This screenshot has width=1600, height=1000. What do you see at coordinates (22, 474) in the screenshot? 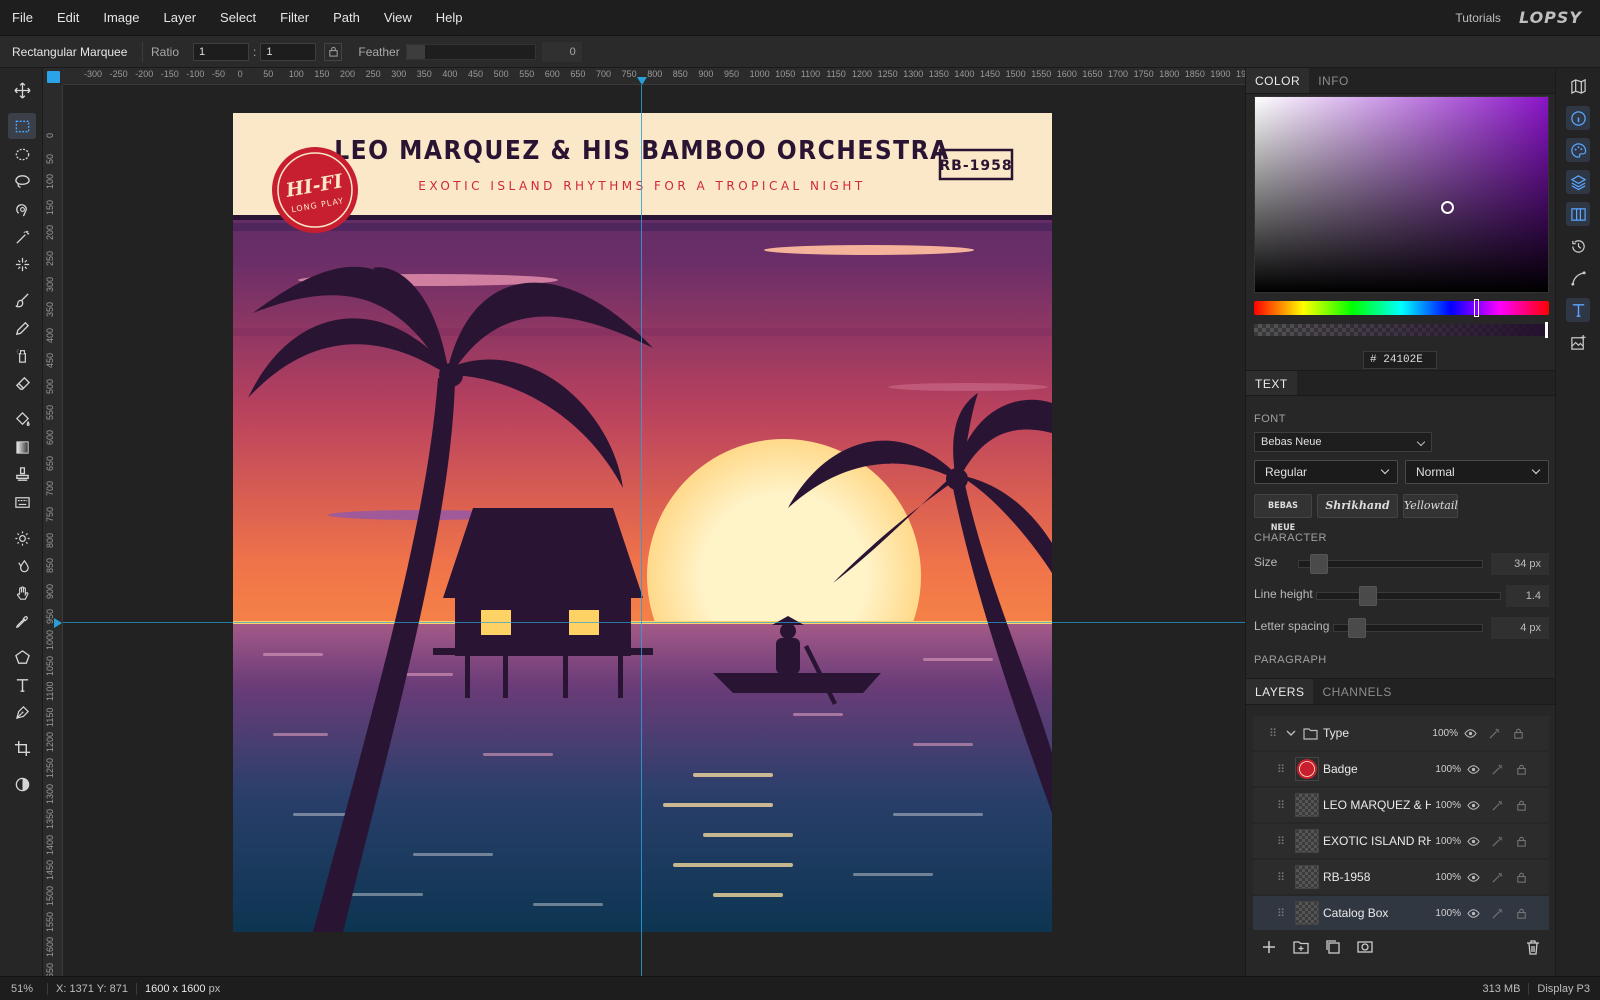
I see `stamp-tool` at bounding box center [22, 474].